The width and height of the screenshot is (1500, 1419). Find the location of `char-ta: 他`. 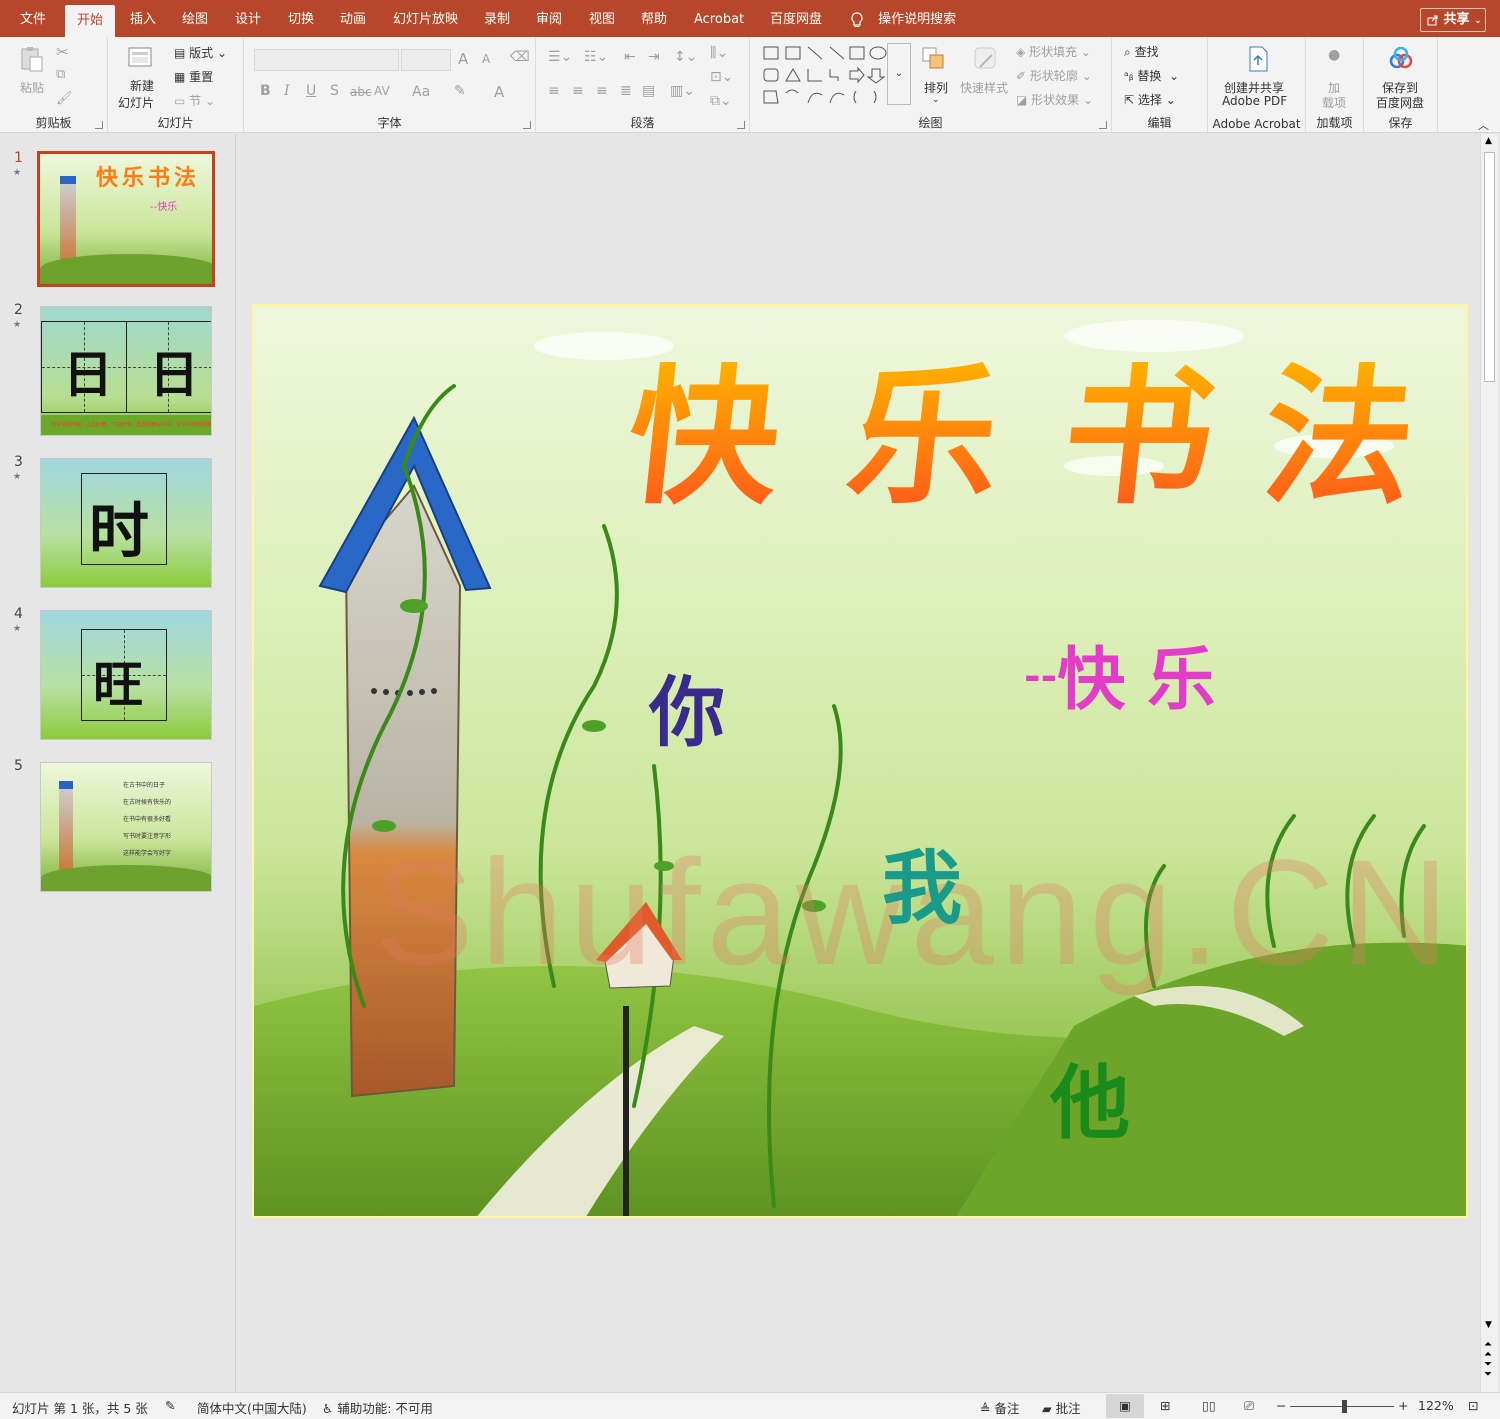

char-ta: 他 is located at coordinates (1090, 1097).